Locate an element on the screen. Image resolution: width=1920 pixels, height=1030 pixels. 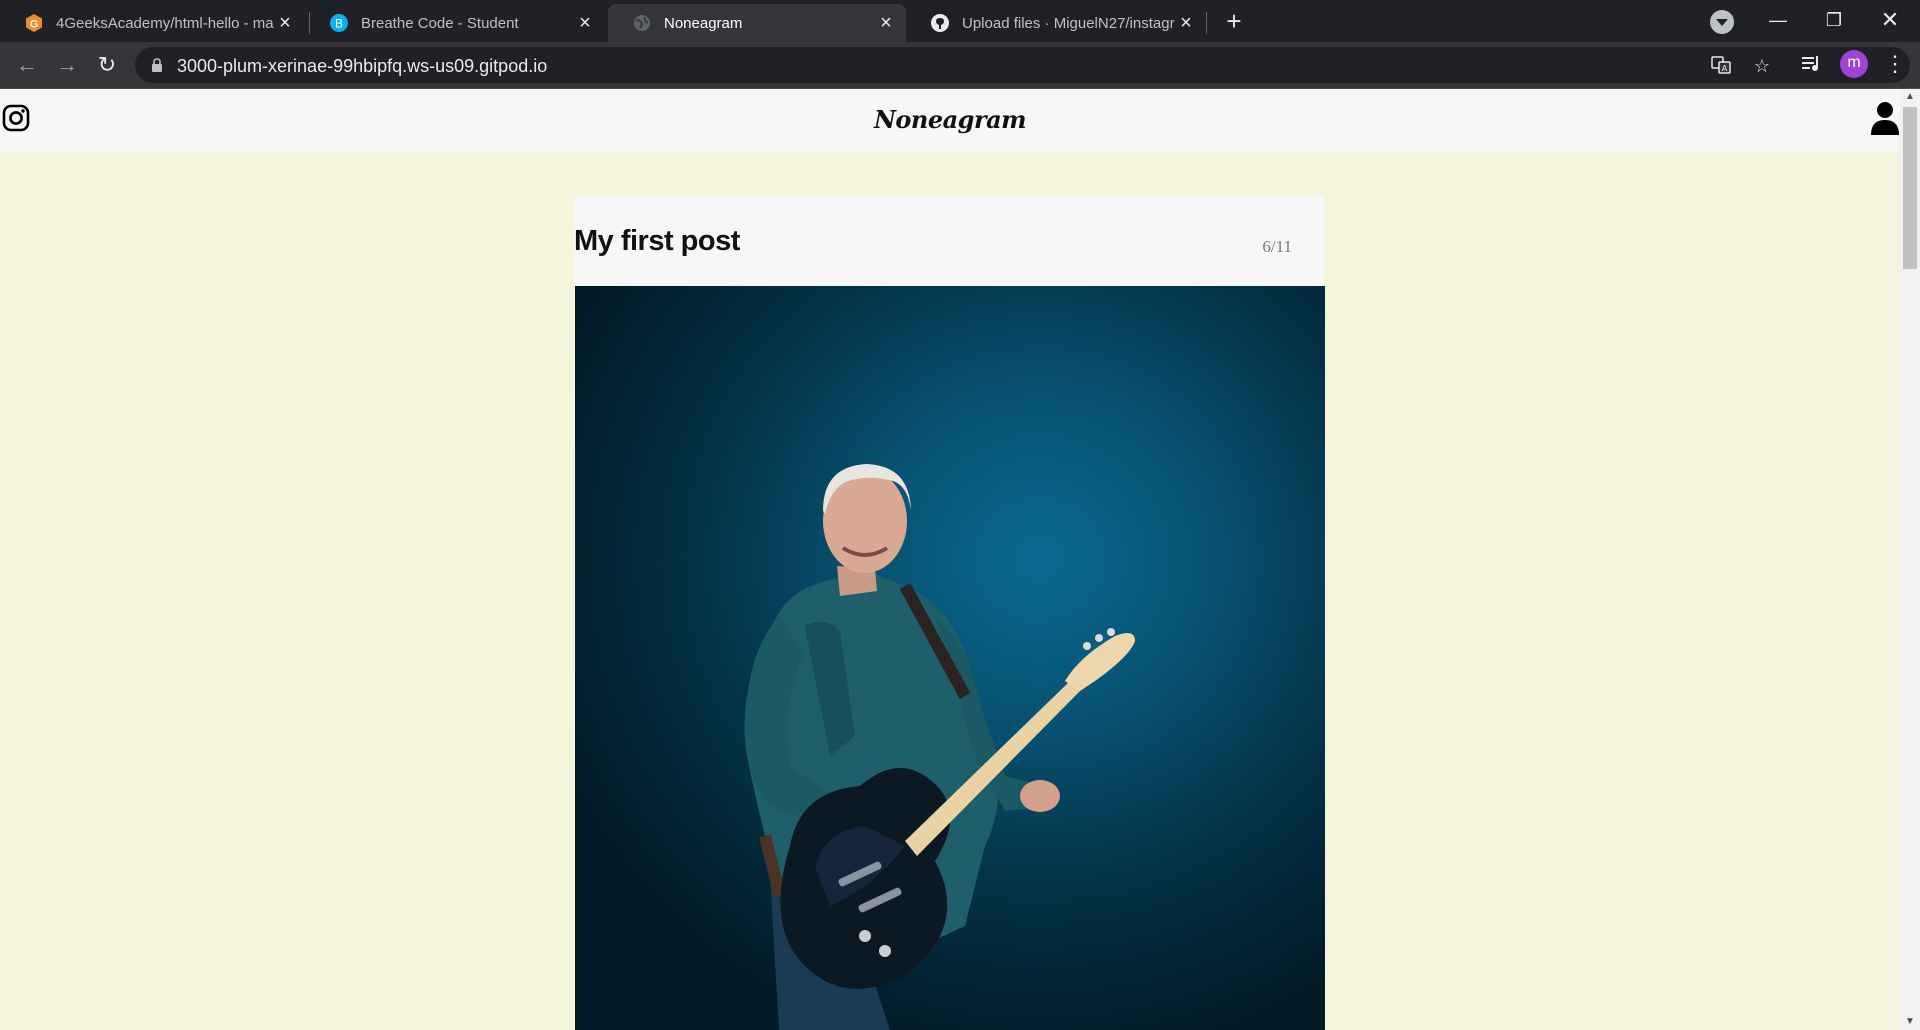
tab-title: Noneagram is located at coordinates (703, 23).